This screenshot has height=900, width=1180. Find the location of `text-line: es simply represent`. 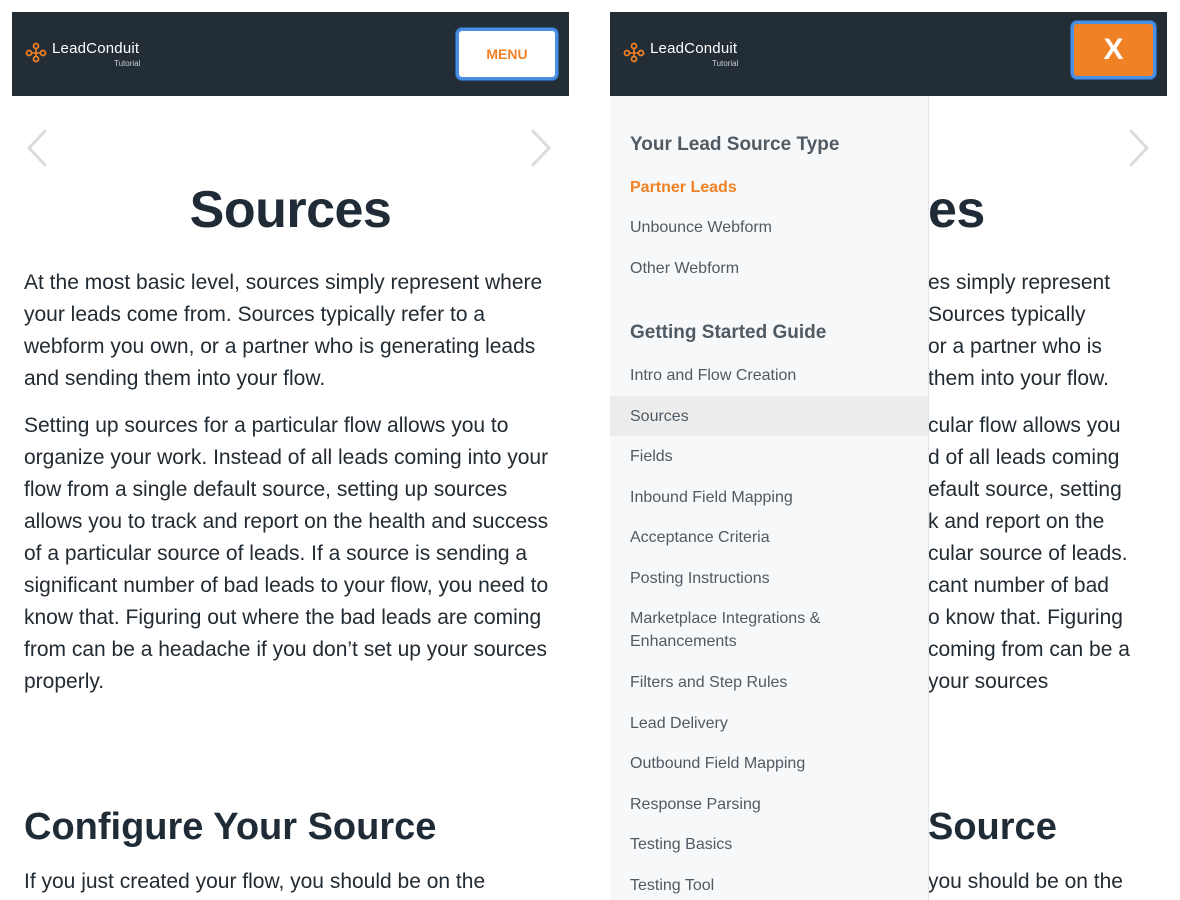

text-line: es simply represent is located at coordinates (1019, 282).